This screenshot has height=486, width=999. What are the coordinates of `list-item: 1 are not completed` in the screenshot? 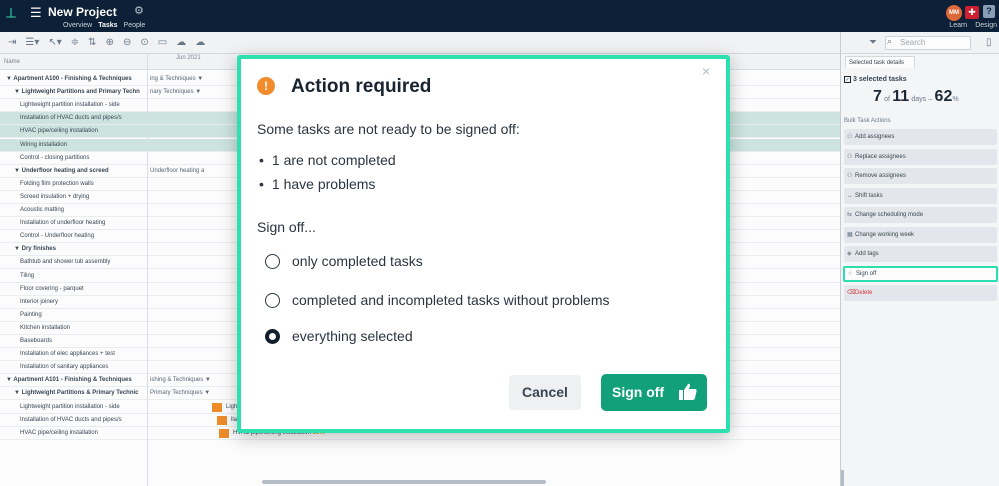 It's located at (327, 163).